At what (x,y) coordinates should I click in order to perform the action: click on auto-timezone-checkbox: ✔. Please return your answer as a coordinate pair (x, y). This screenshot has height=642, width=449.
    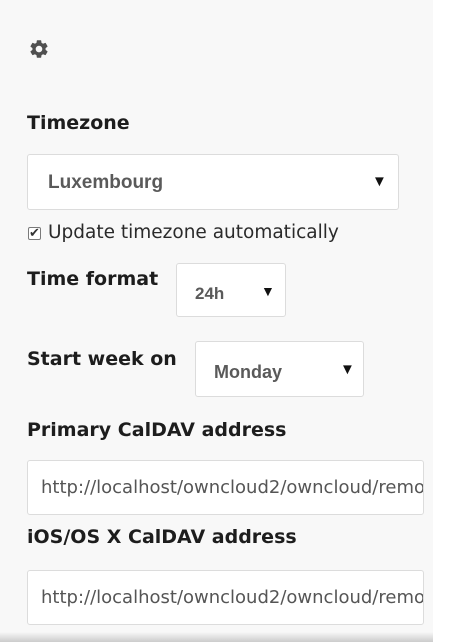
    Looking at the image, I should click on (34, 232).